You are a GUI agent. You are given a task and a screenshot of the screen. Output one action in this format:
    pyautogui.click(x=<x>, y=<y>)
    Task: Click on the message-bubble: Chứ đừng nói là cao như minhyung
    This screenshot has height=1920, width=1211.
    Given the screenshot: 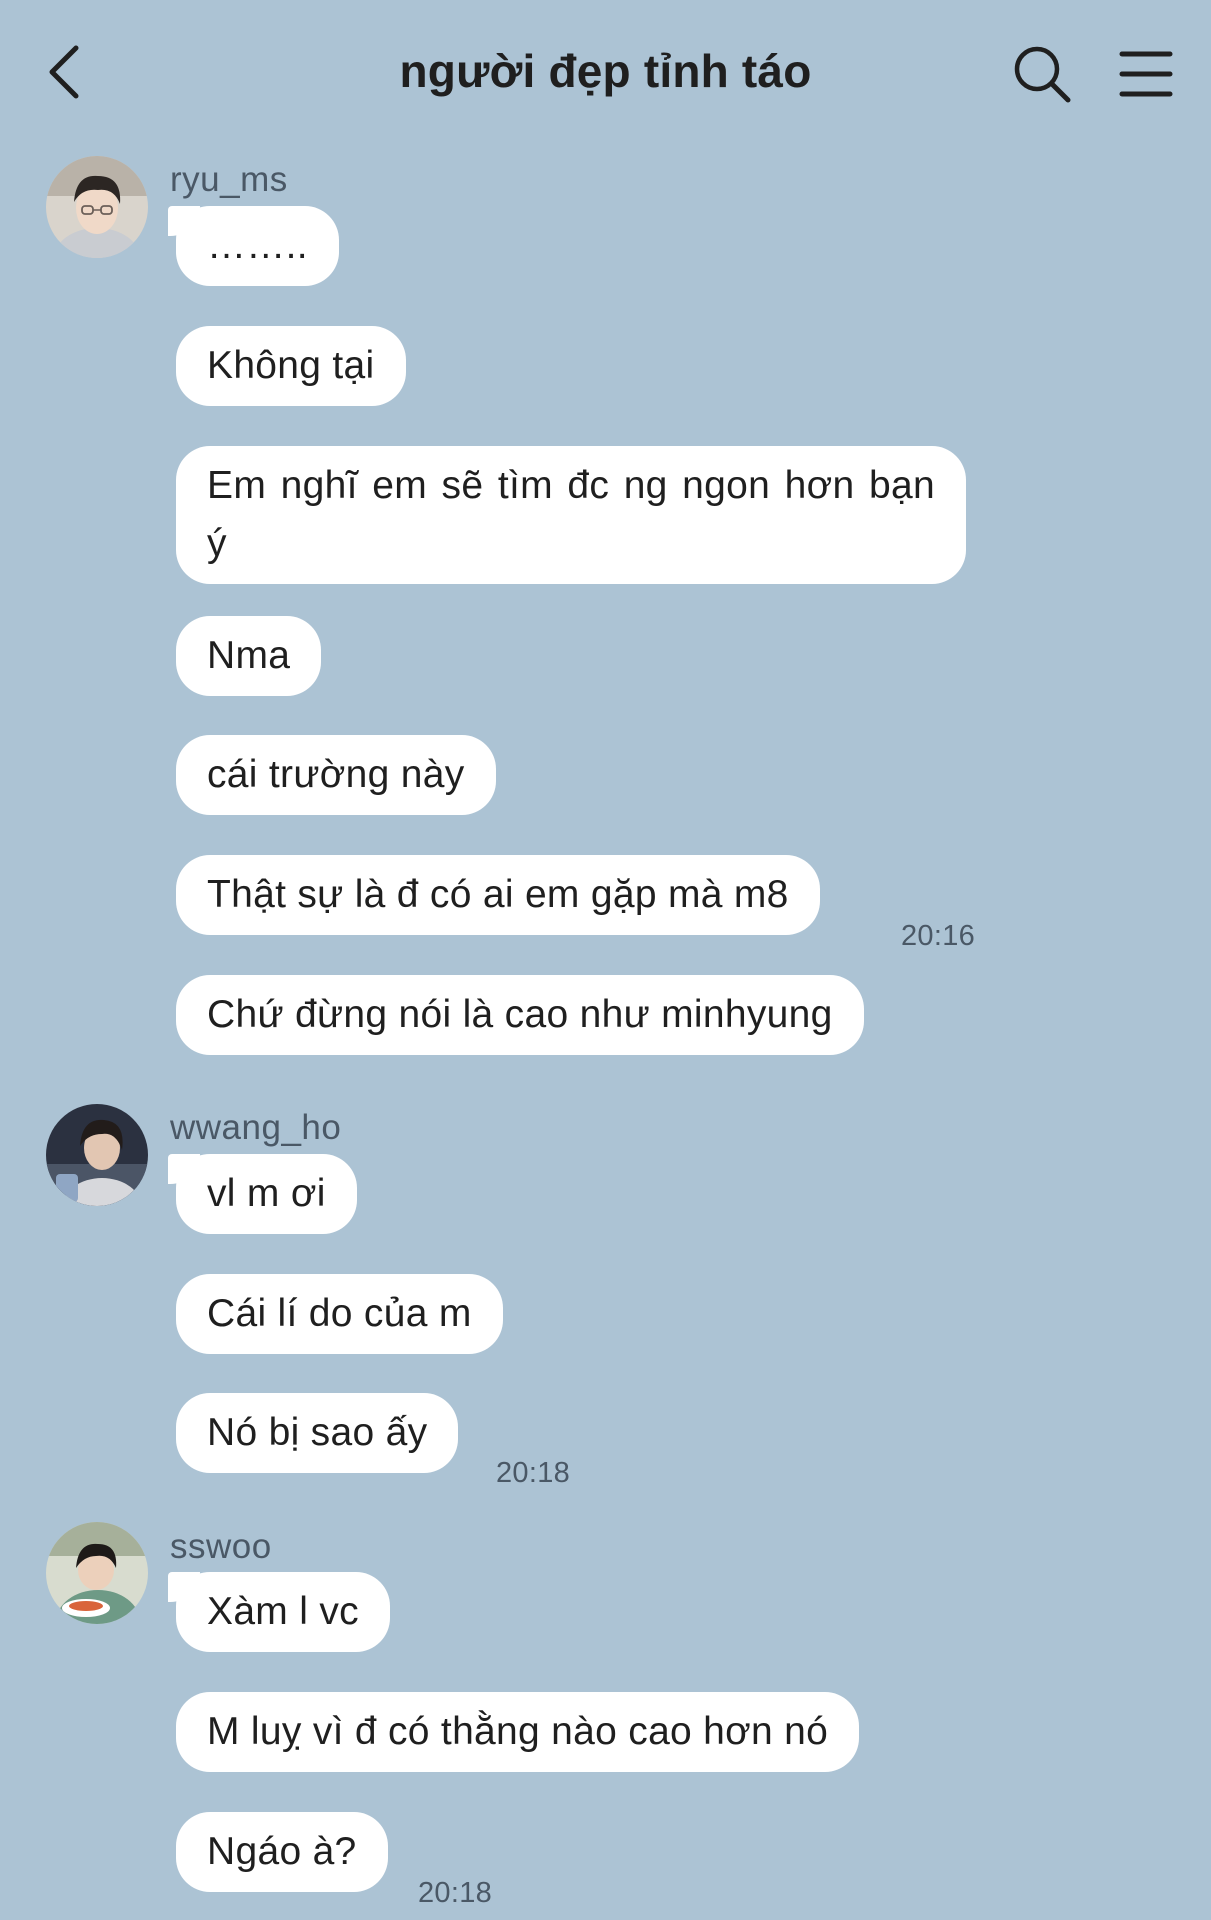 What is the action you would take?
    pyautogui.click(x=520, y=1015)
    